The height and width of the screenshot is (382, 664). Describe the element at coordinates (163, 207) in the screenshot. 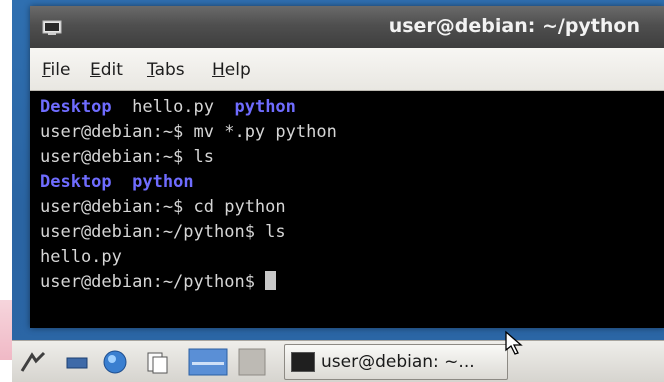

I see `terminal-text: user@debian:~$ cd python` at that location.